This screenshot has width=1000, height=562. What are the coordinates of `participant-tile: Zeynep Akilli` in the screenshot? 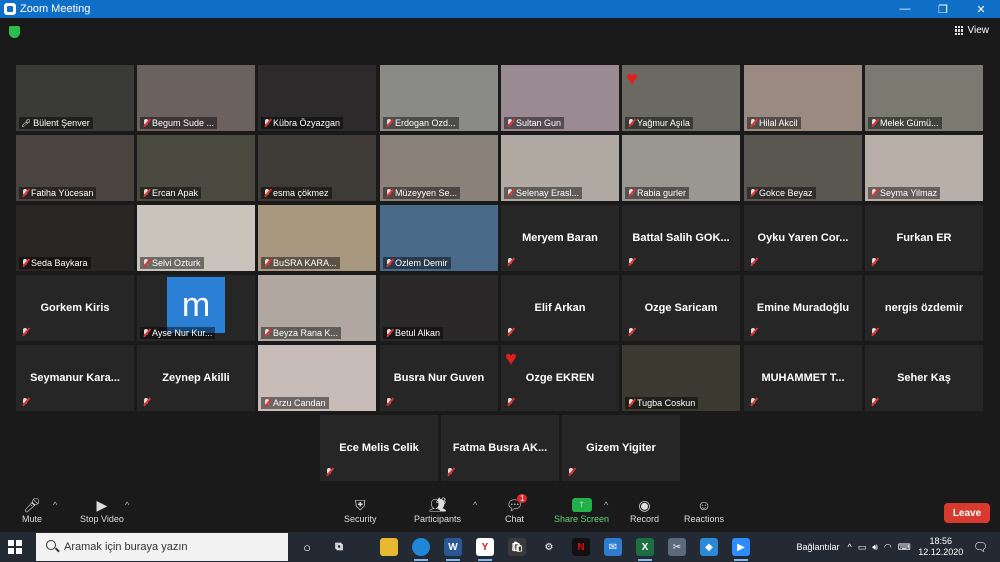 It's located at (196, 378).